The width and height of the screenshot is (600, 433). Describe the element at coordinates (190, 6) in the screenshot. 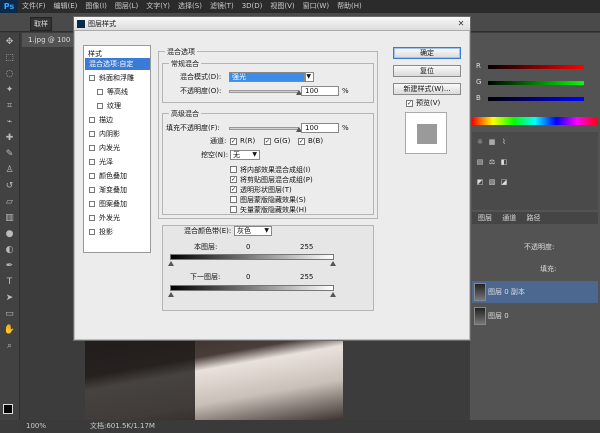

I see `menu-item: 选择(S)` at that location.